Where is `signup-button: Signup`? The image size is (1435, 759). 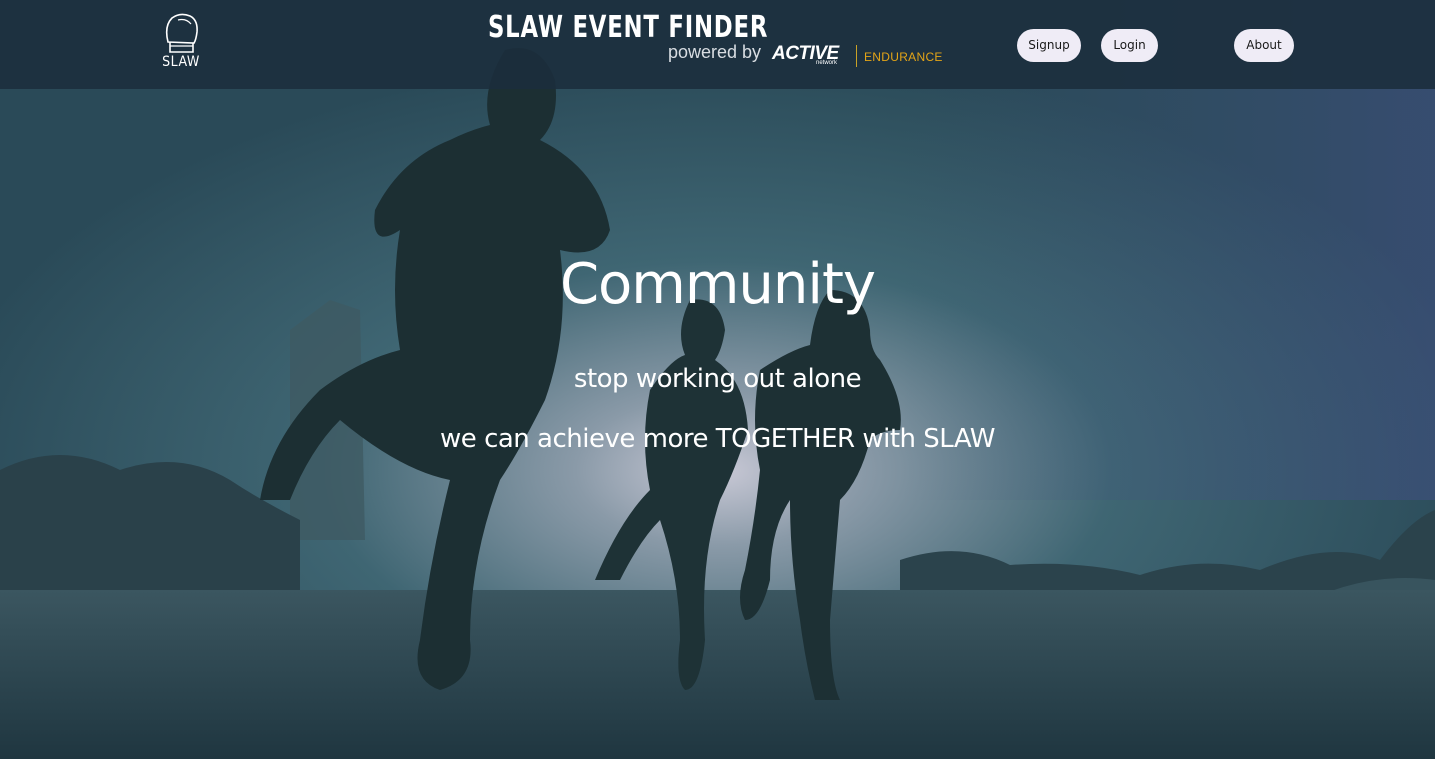
signup-button: Signup is located at coordinates (1049, 45).